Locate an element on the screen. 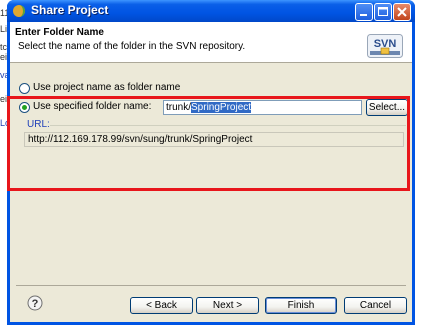 The image size is (424, 331). radio-label-project-name: Use project name as folder name is located at coordinates (107, 87).